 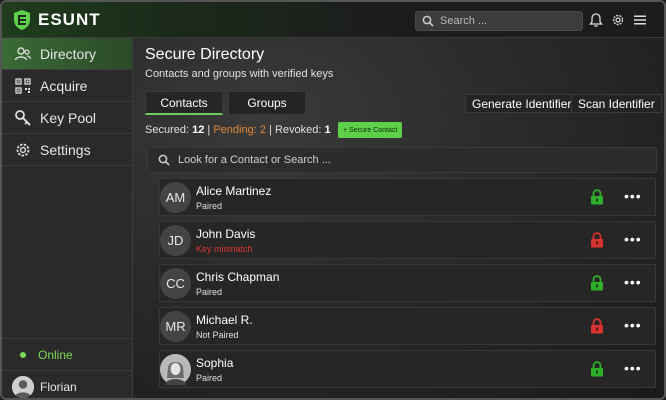 What do you see at coordinates (23, 53) in the screenshot?
I see `users-icon` at bounding box center [23, 53].